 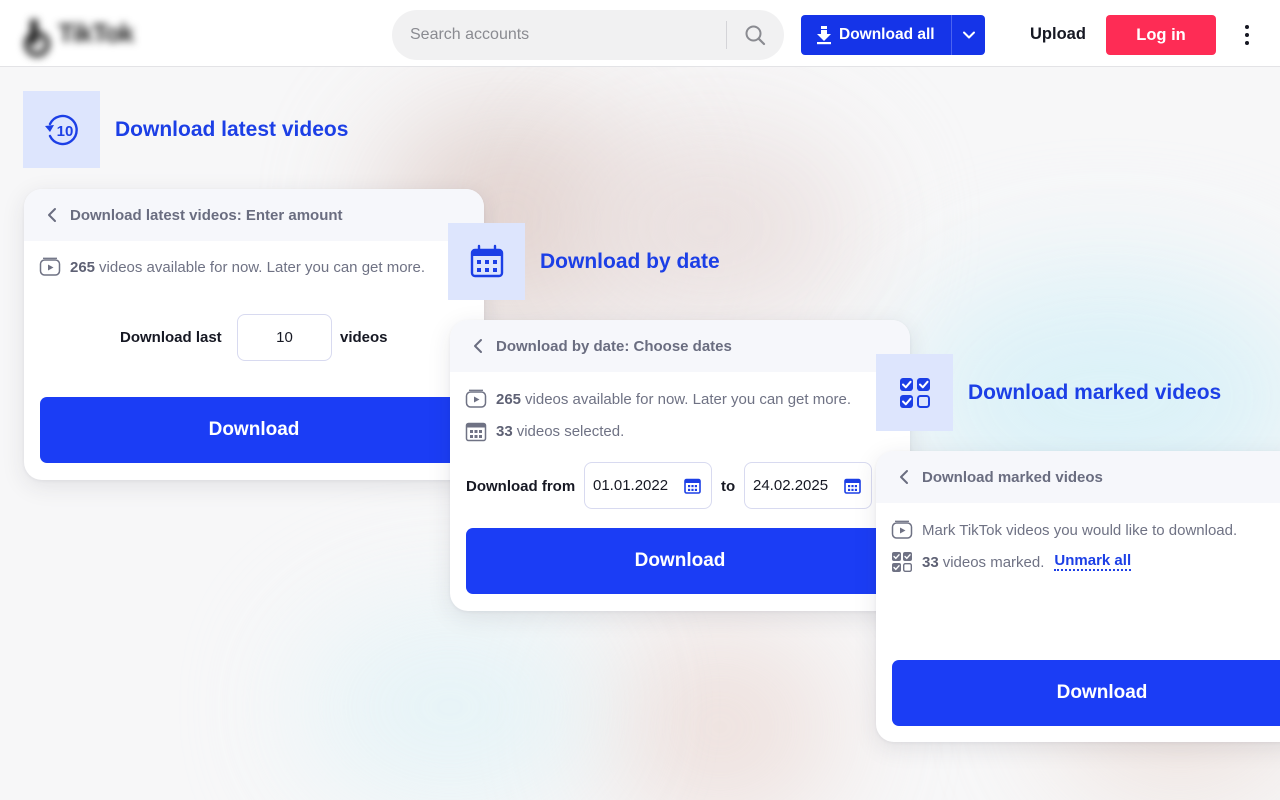 I want to click on download-by-date-button: Download, so click(x=680, y=561).